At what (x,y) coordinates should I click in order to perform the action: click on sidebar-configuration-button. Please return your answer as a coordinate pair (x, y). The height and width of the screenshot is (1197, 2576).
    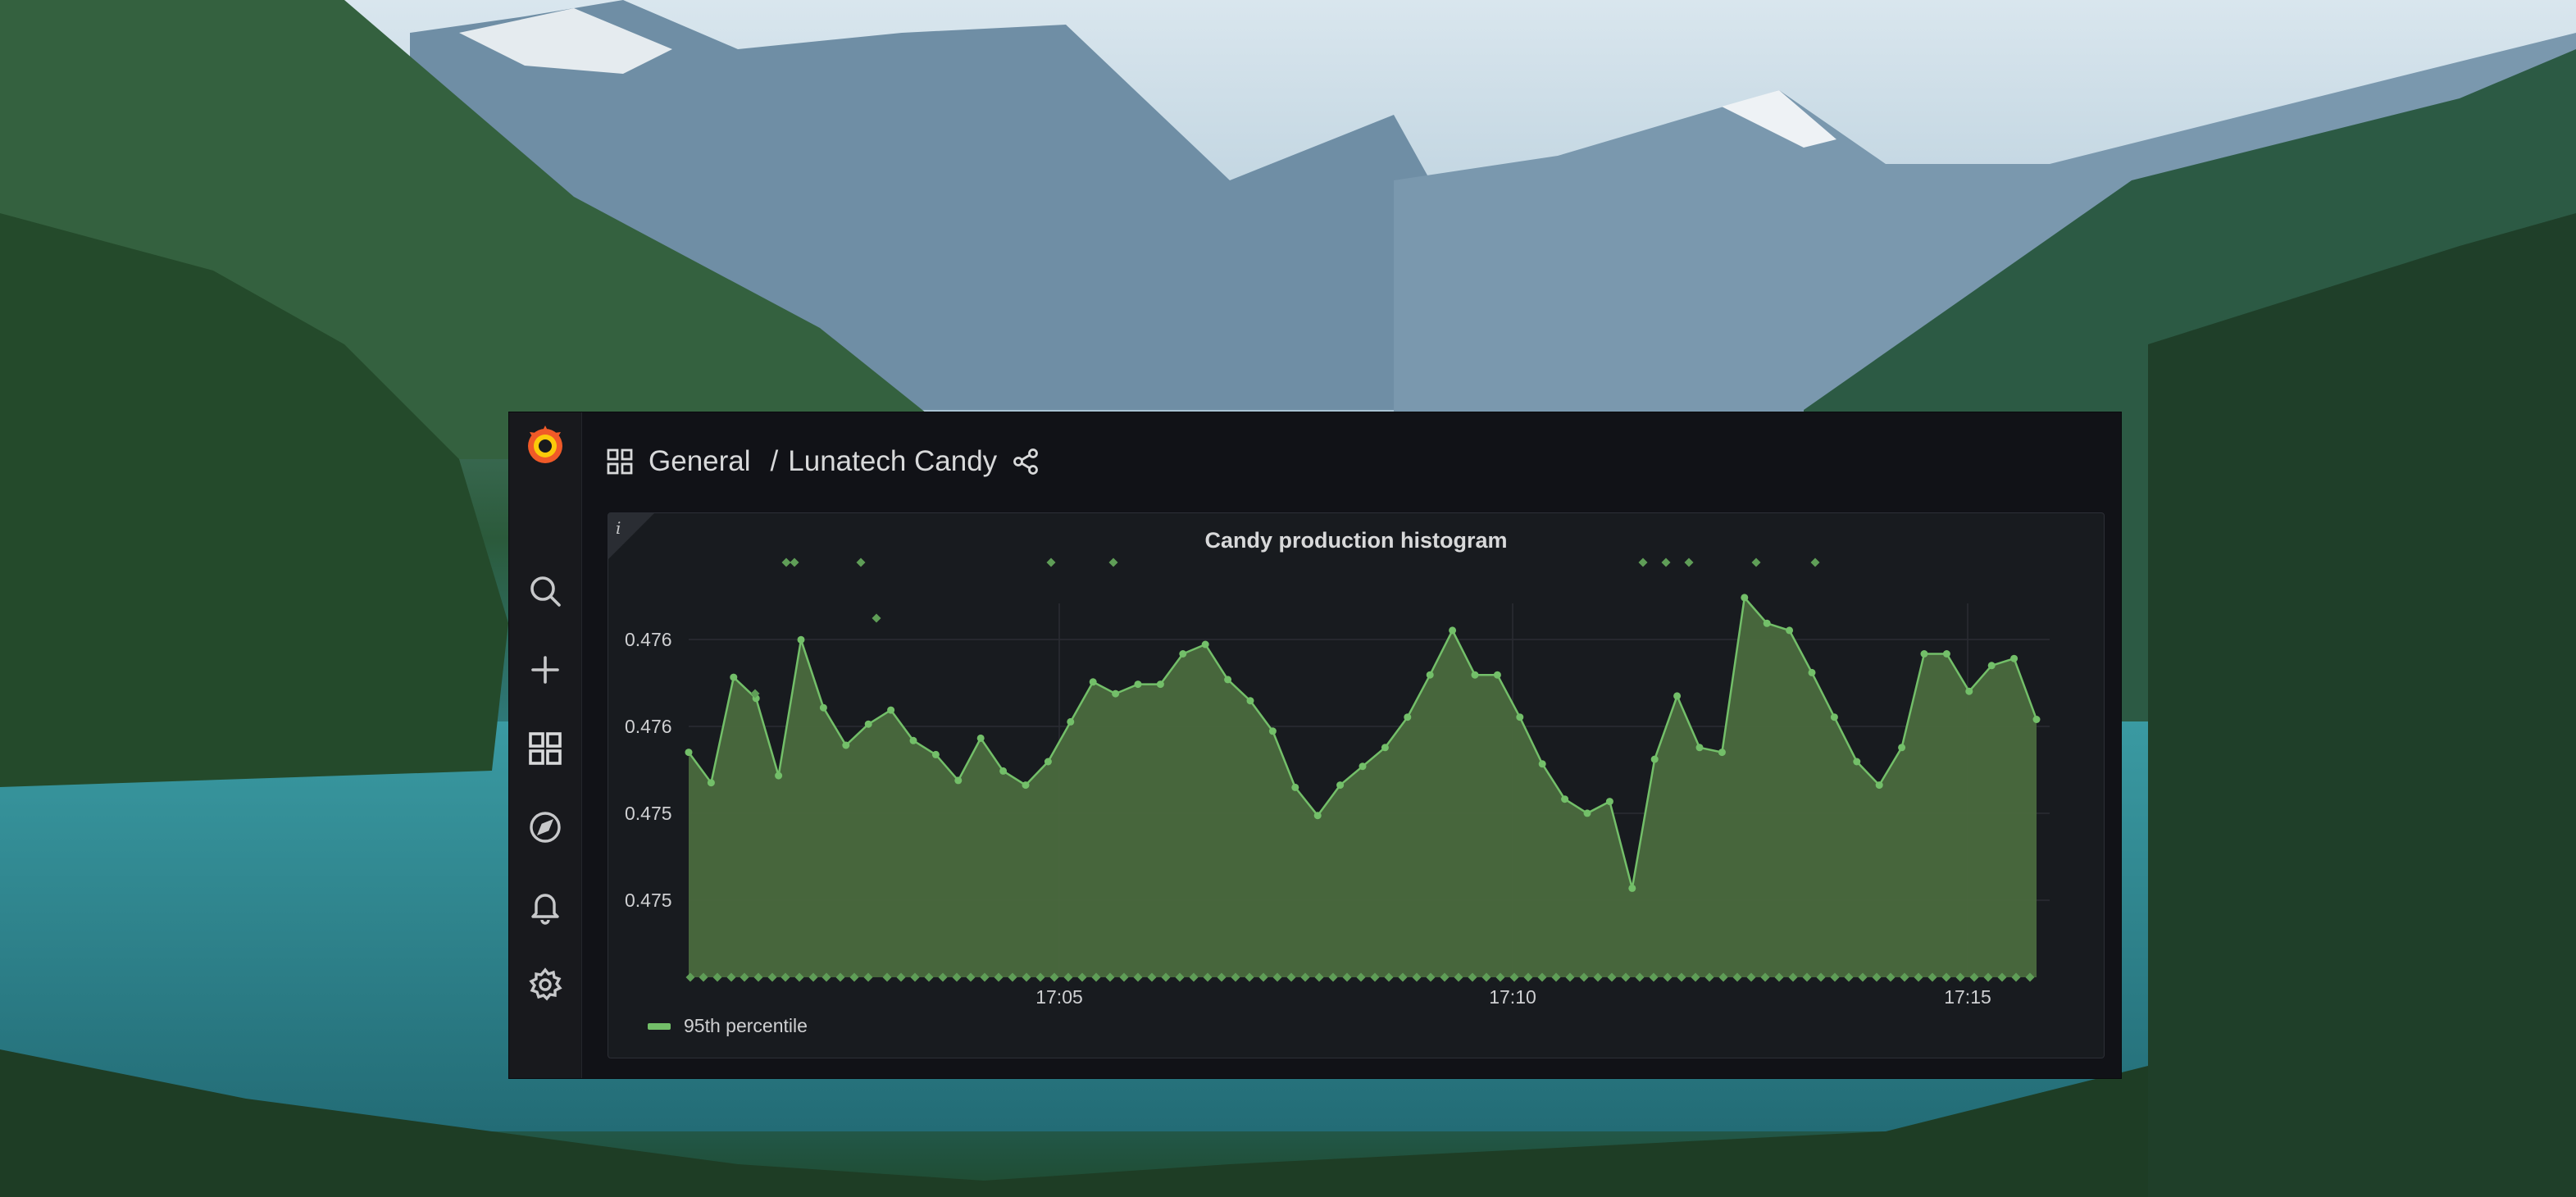
    Looking at the image, I should click on (545, 984).